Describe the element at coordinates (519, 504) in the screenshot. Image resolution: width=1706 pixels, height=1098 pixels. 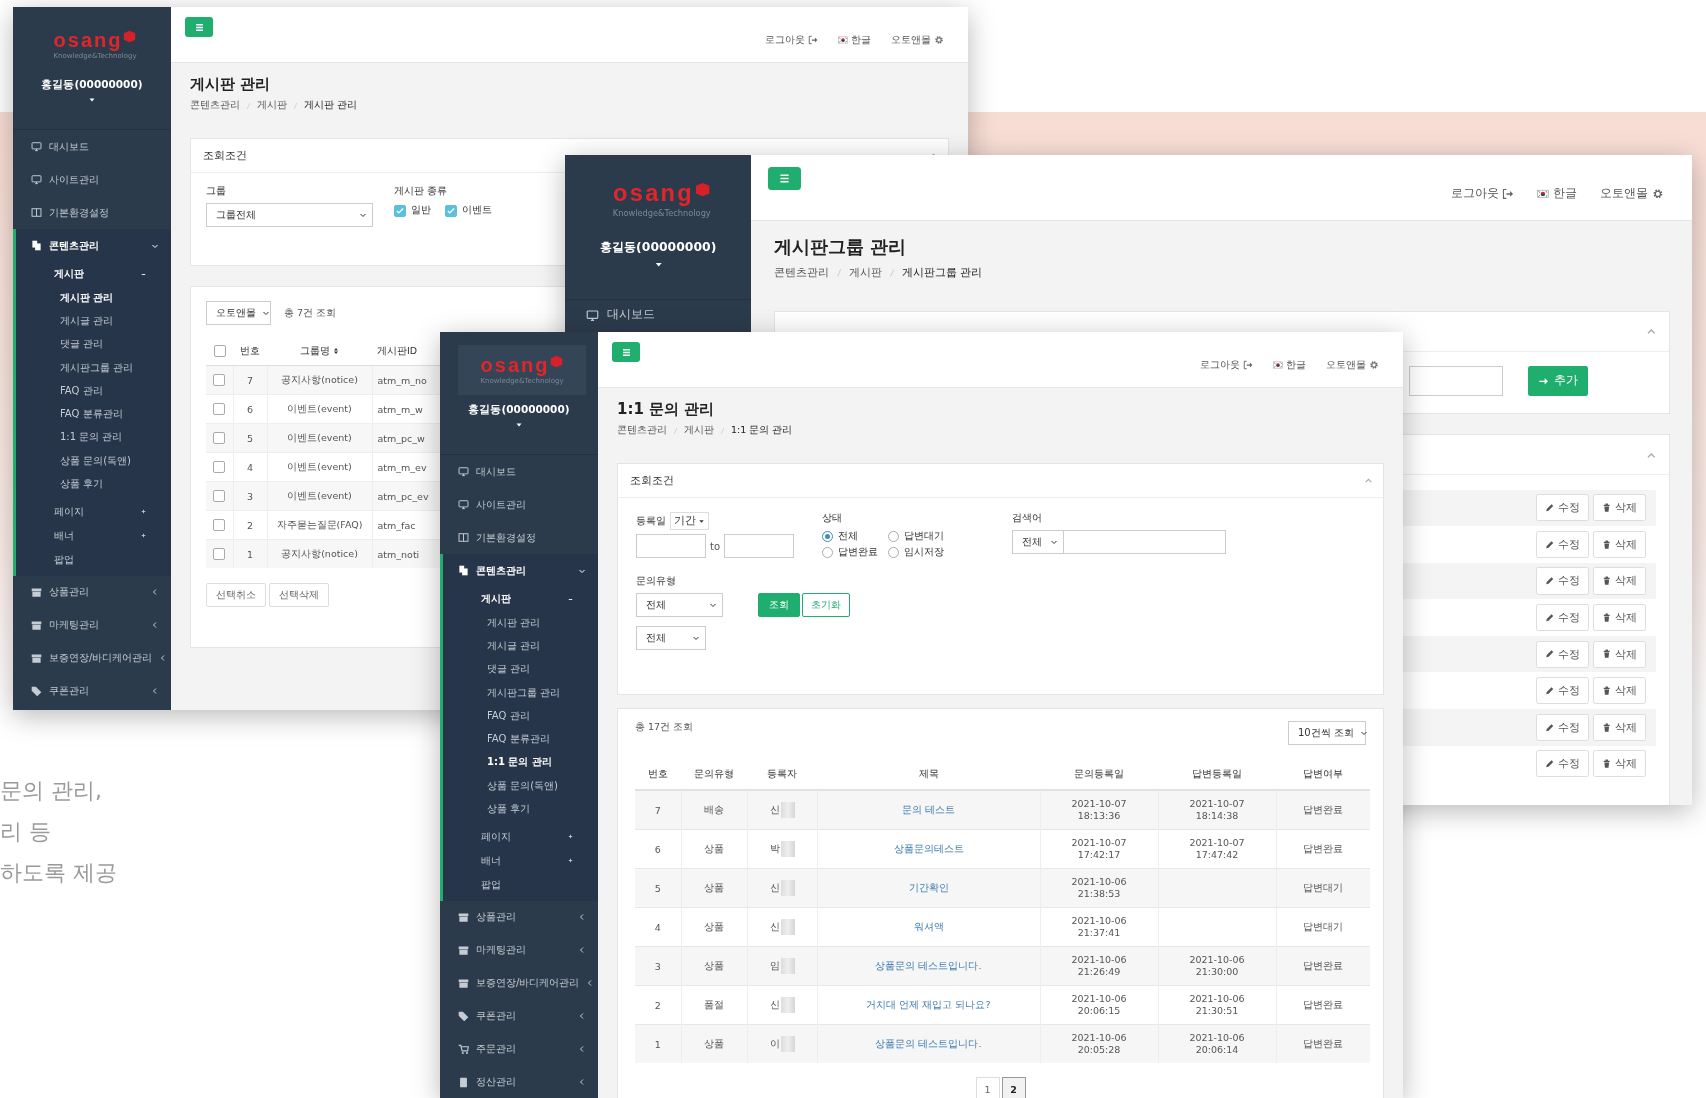
I see `sidebar-item: 사이트관리` at that location.